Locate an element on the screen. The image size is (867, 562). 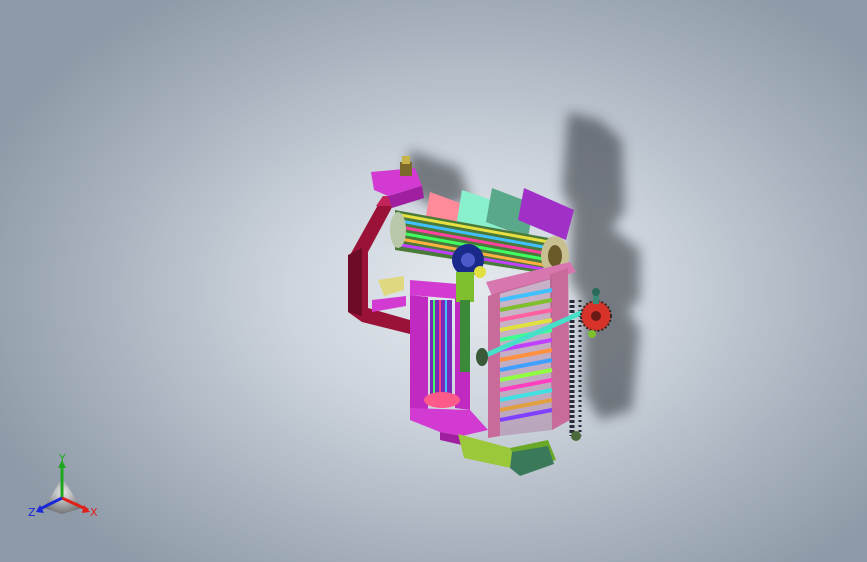
z-axis-label: Z is located at coordinates (32, 512).